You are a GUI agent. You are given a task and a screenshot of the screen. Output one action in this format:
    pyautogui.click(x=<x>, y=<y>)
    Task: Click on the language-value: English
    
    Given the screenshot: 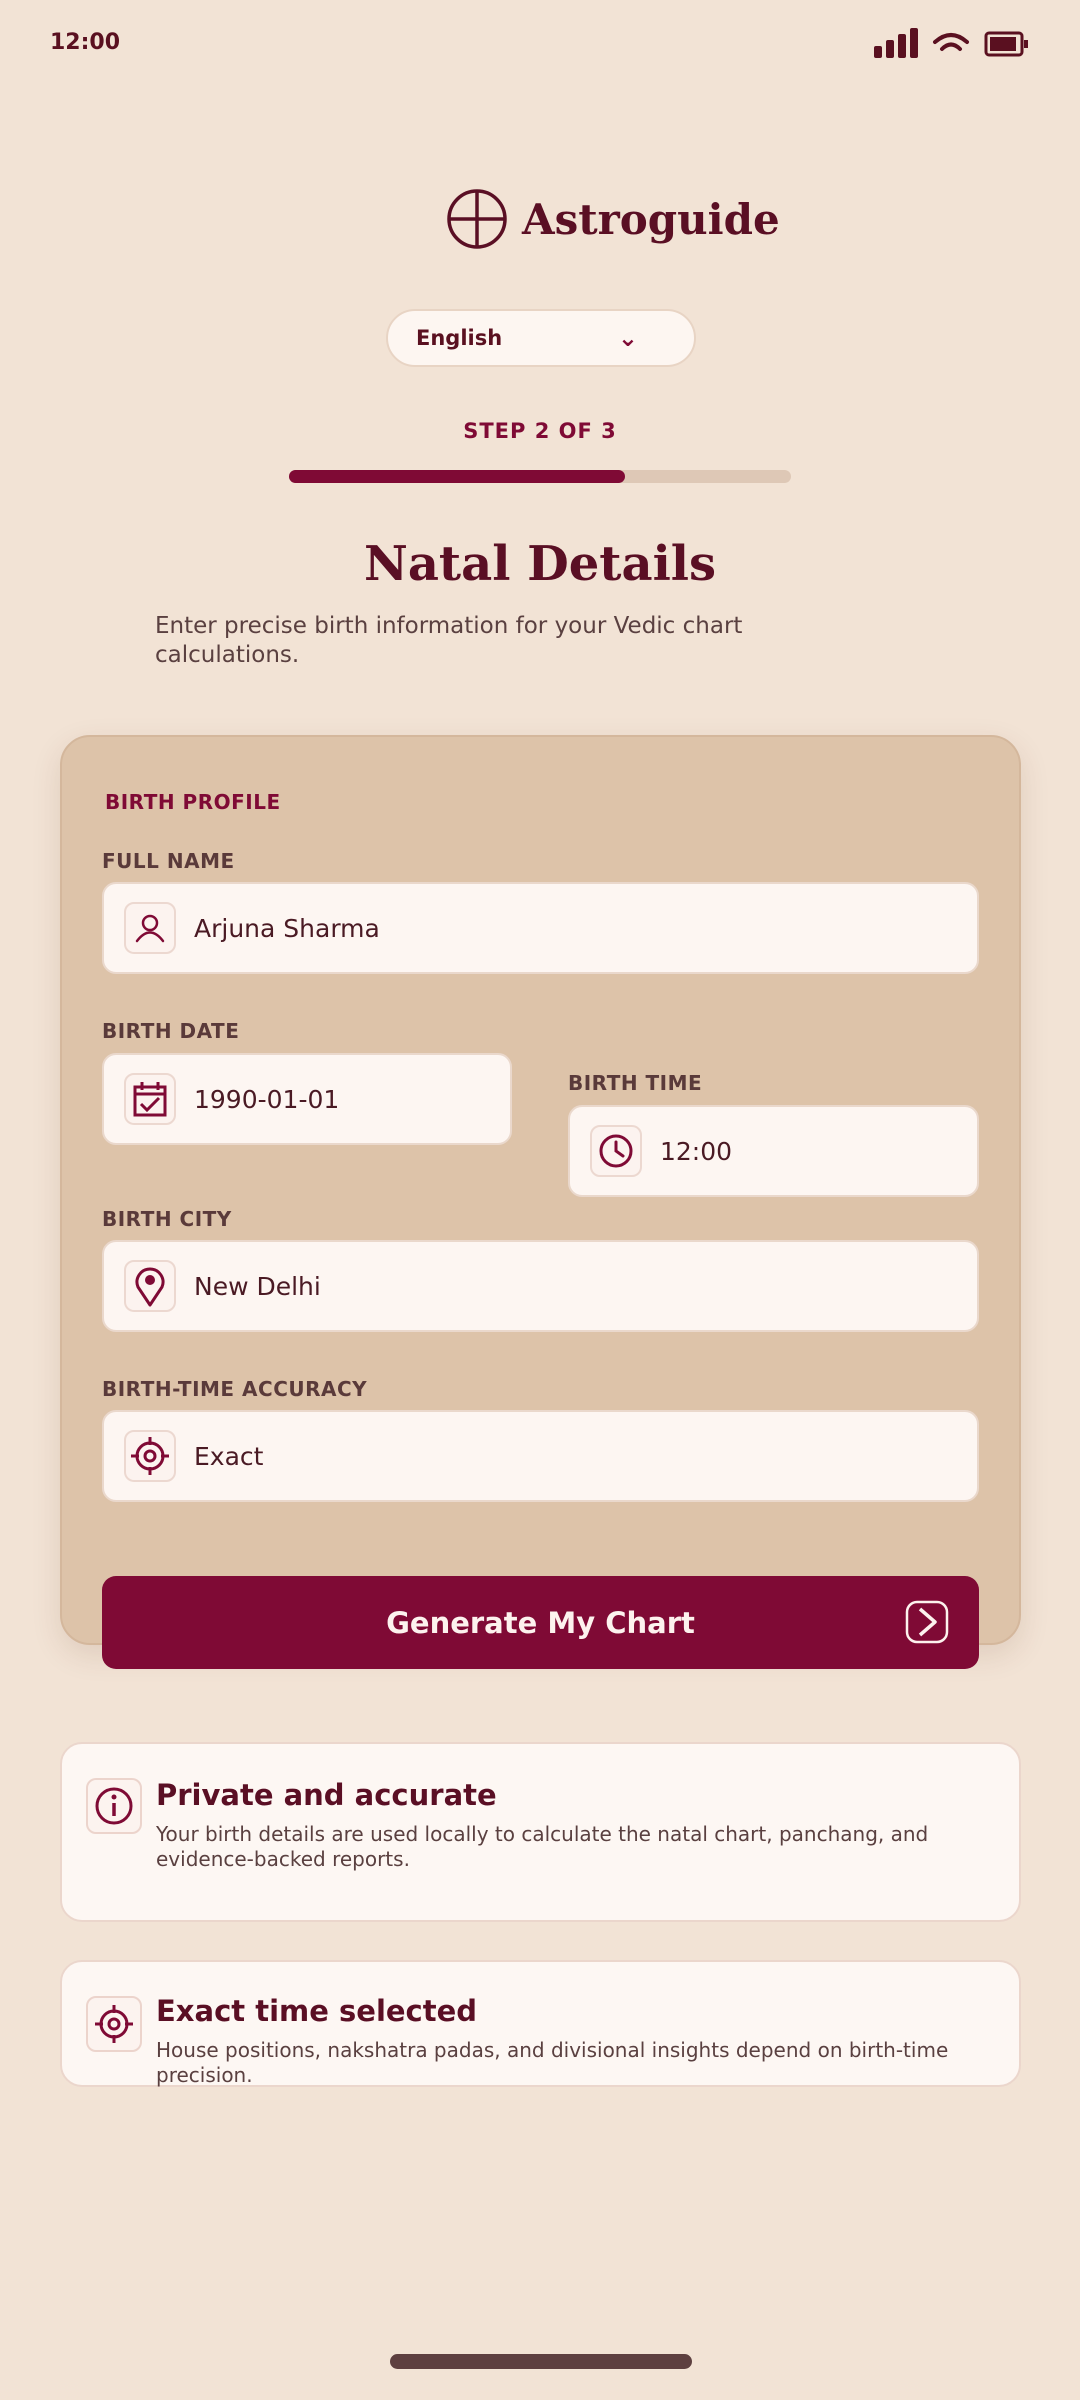 What is the action you would take?
    pyautogui.click(x=459, y=338)
    